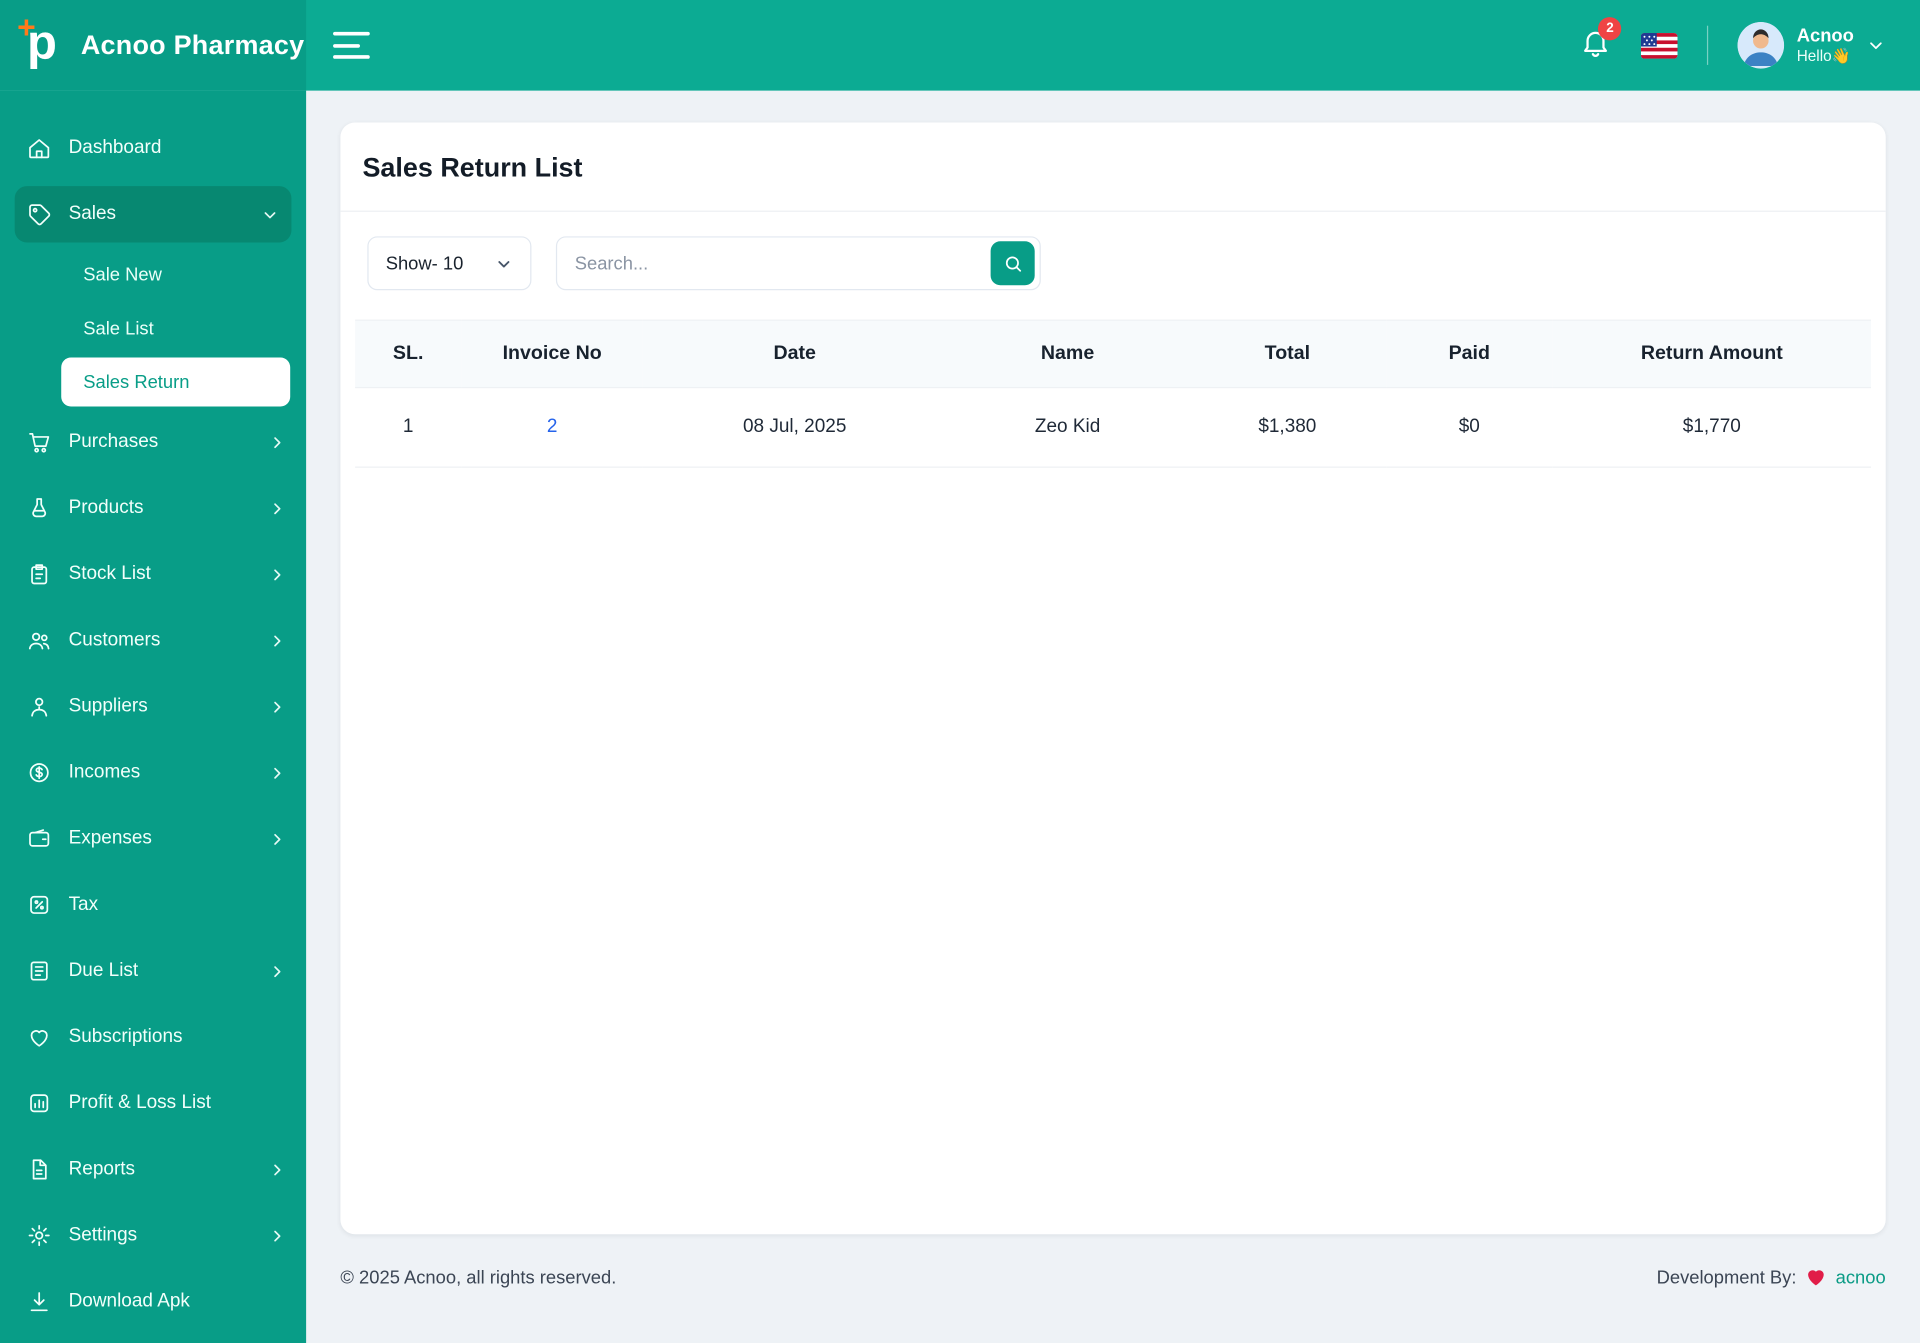 This screenshot has height=1343, width=1920. What do you see at coordinates (104, 772) in the screenshot?
I see `sidebar-item-label: Incomes` at bounding box center [104, 772].